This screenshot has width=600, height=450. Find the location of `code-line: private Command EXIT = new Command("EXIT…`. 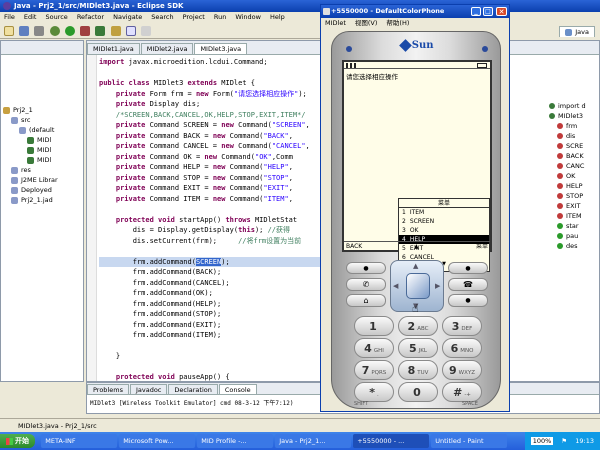

code-line: private Command EXIT = new Command("EXIT… is located at coordinates (214, 188).